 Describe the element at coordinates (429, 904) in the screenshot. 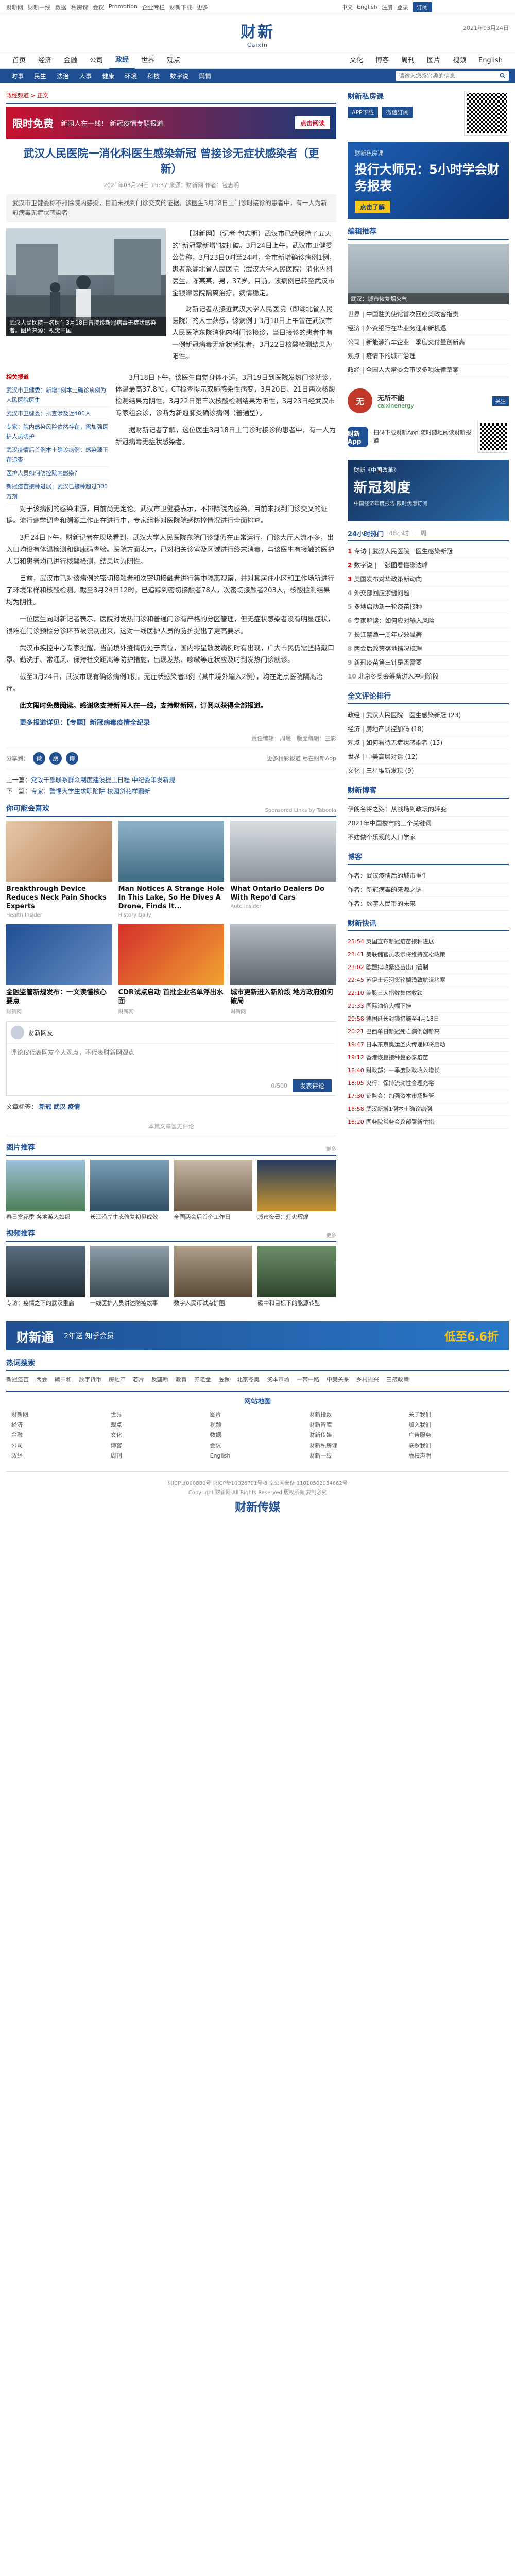

I see `blogger-item: 作者：数字人民币的未来` at that location.